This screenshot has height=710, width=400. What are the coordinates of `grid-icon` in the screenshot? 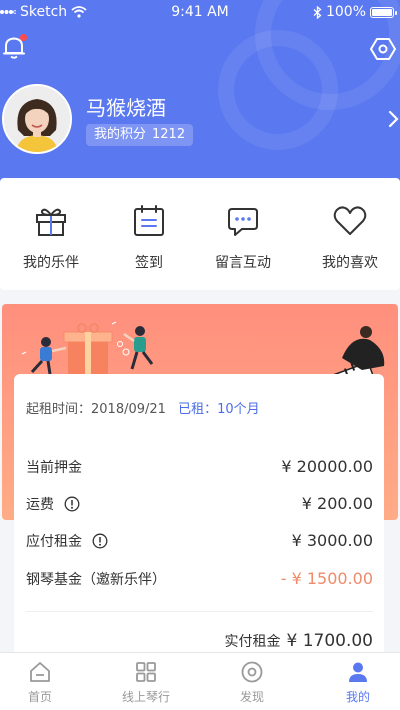 It's located at (146, 672).